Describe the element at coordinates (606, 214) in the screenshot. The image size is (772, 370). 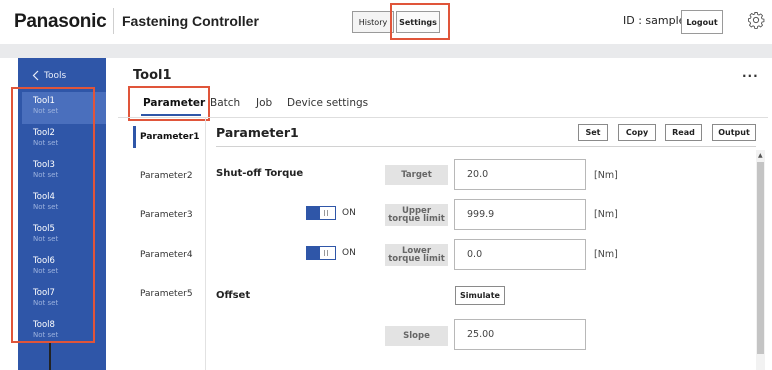
I see `upper-torque-limit-unit: [Nm]` at that location.